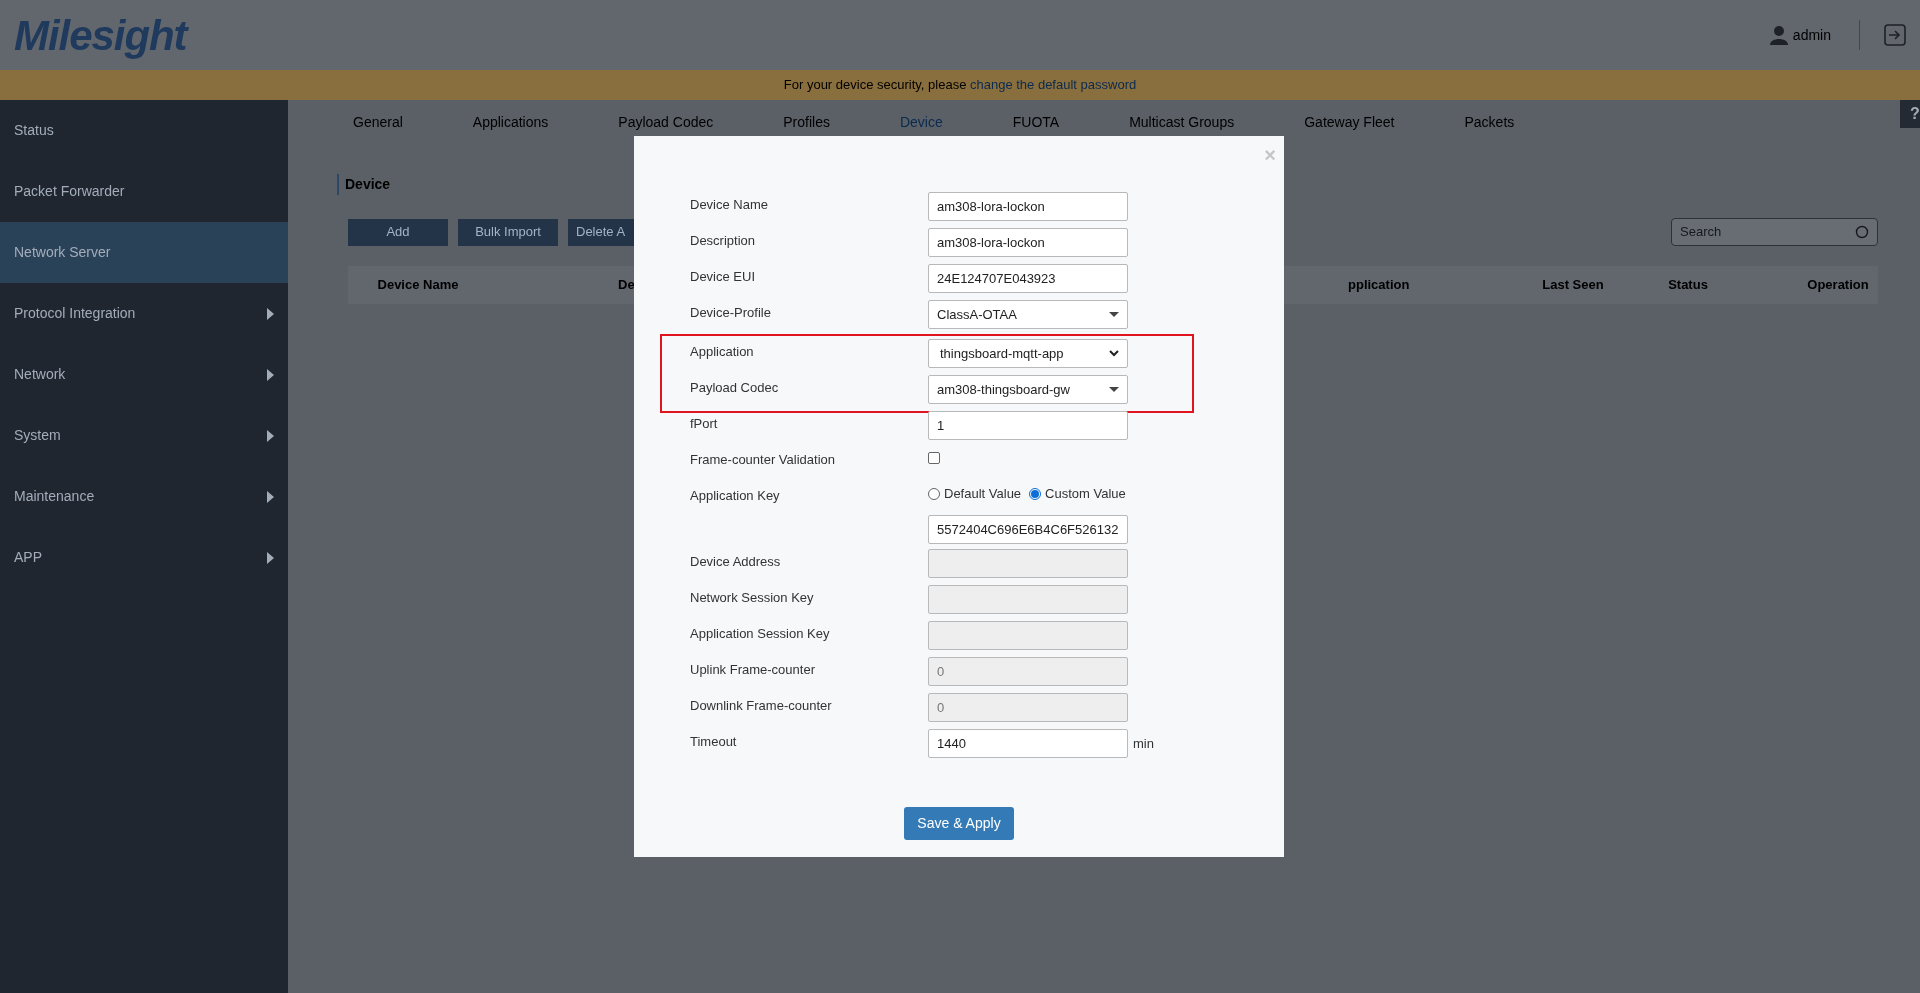 Image resolution: width=1920 pixels, height=993 pixels. What do you see at coordinates (1114, 353) in the screenshot?
I see `chevron-down-icon` at bounding box center [1114, 353].